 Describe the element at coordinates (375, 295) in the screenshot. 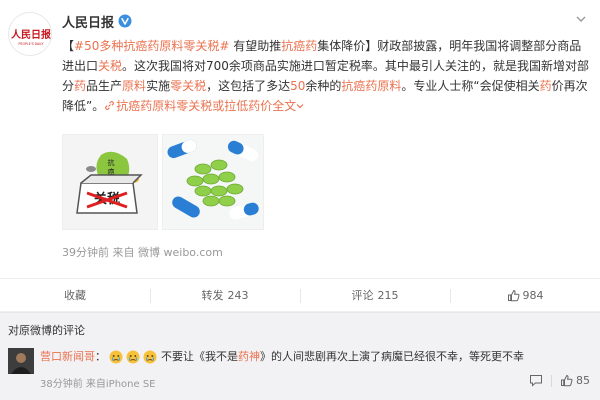

I see `comment-button: 评论 215` at that location.